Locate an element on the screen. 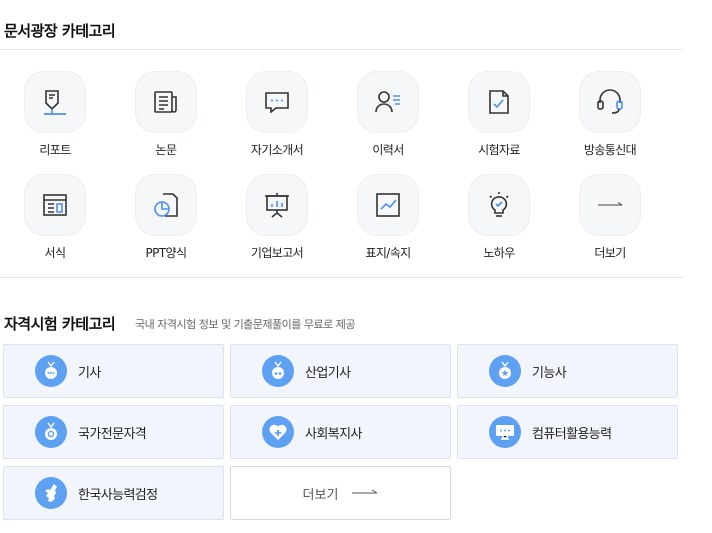 This screenshot has width=712, height=533. report-pen-icon is located at coordinates (55, 102).